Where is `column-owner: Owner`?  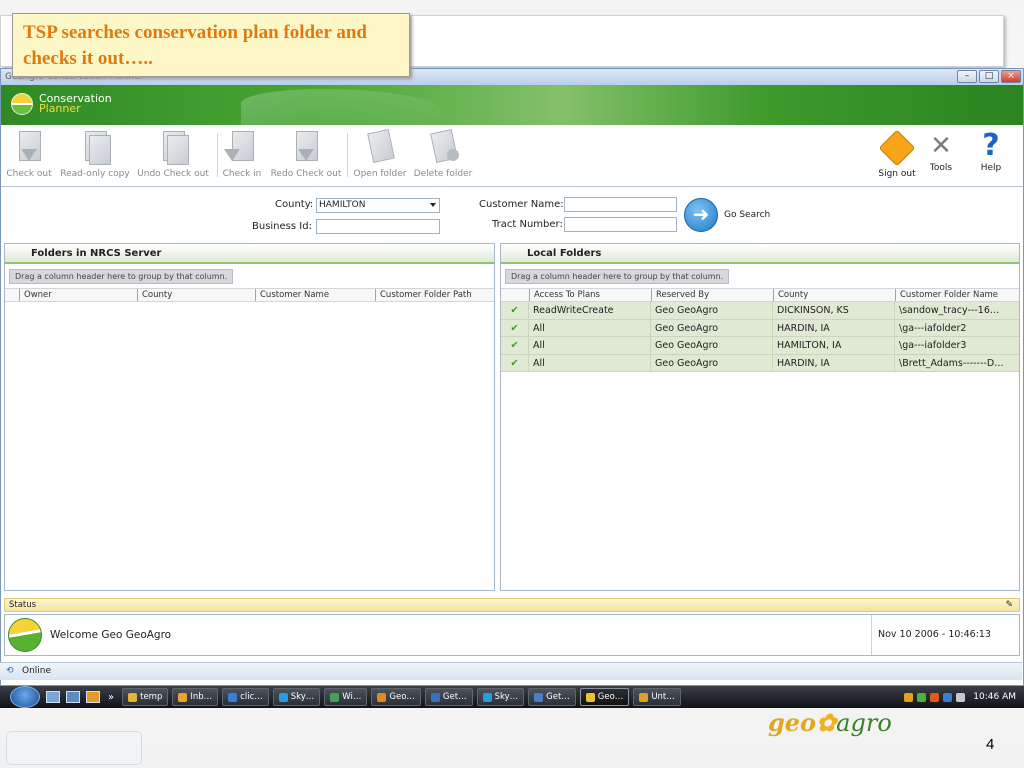
column-owner: Owner is located at coordinates (78, 295).